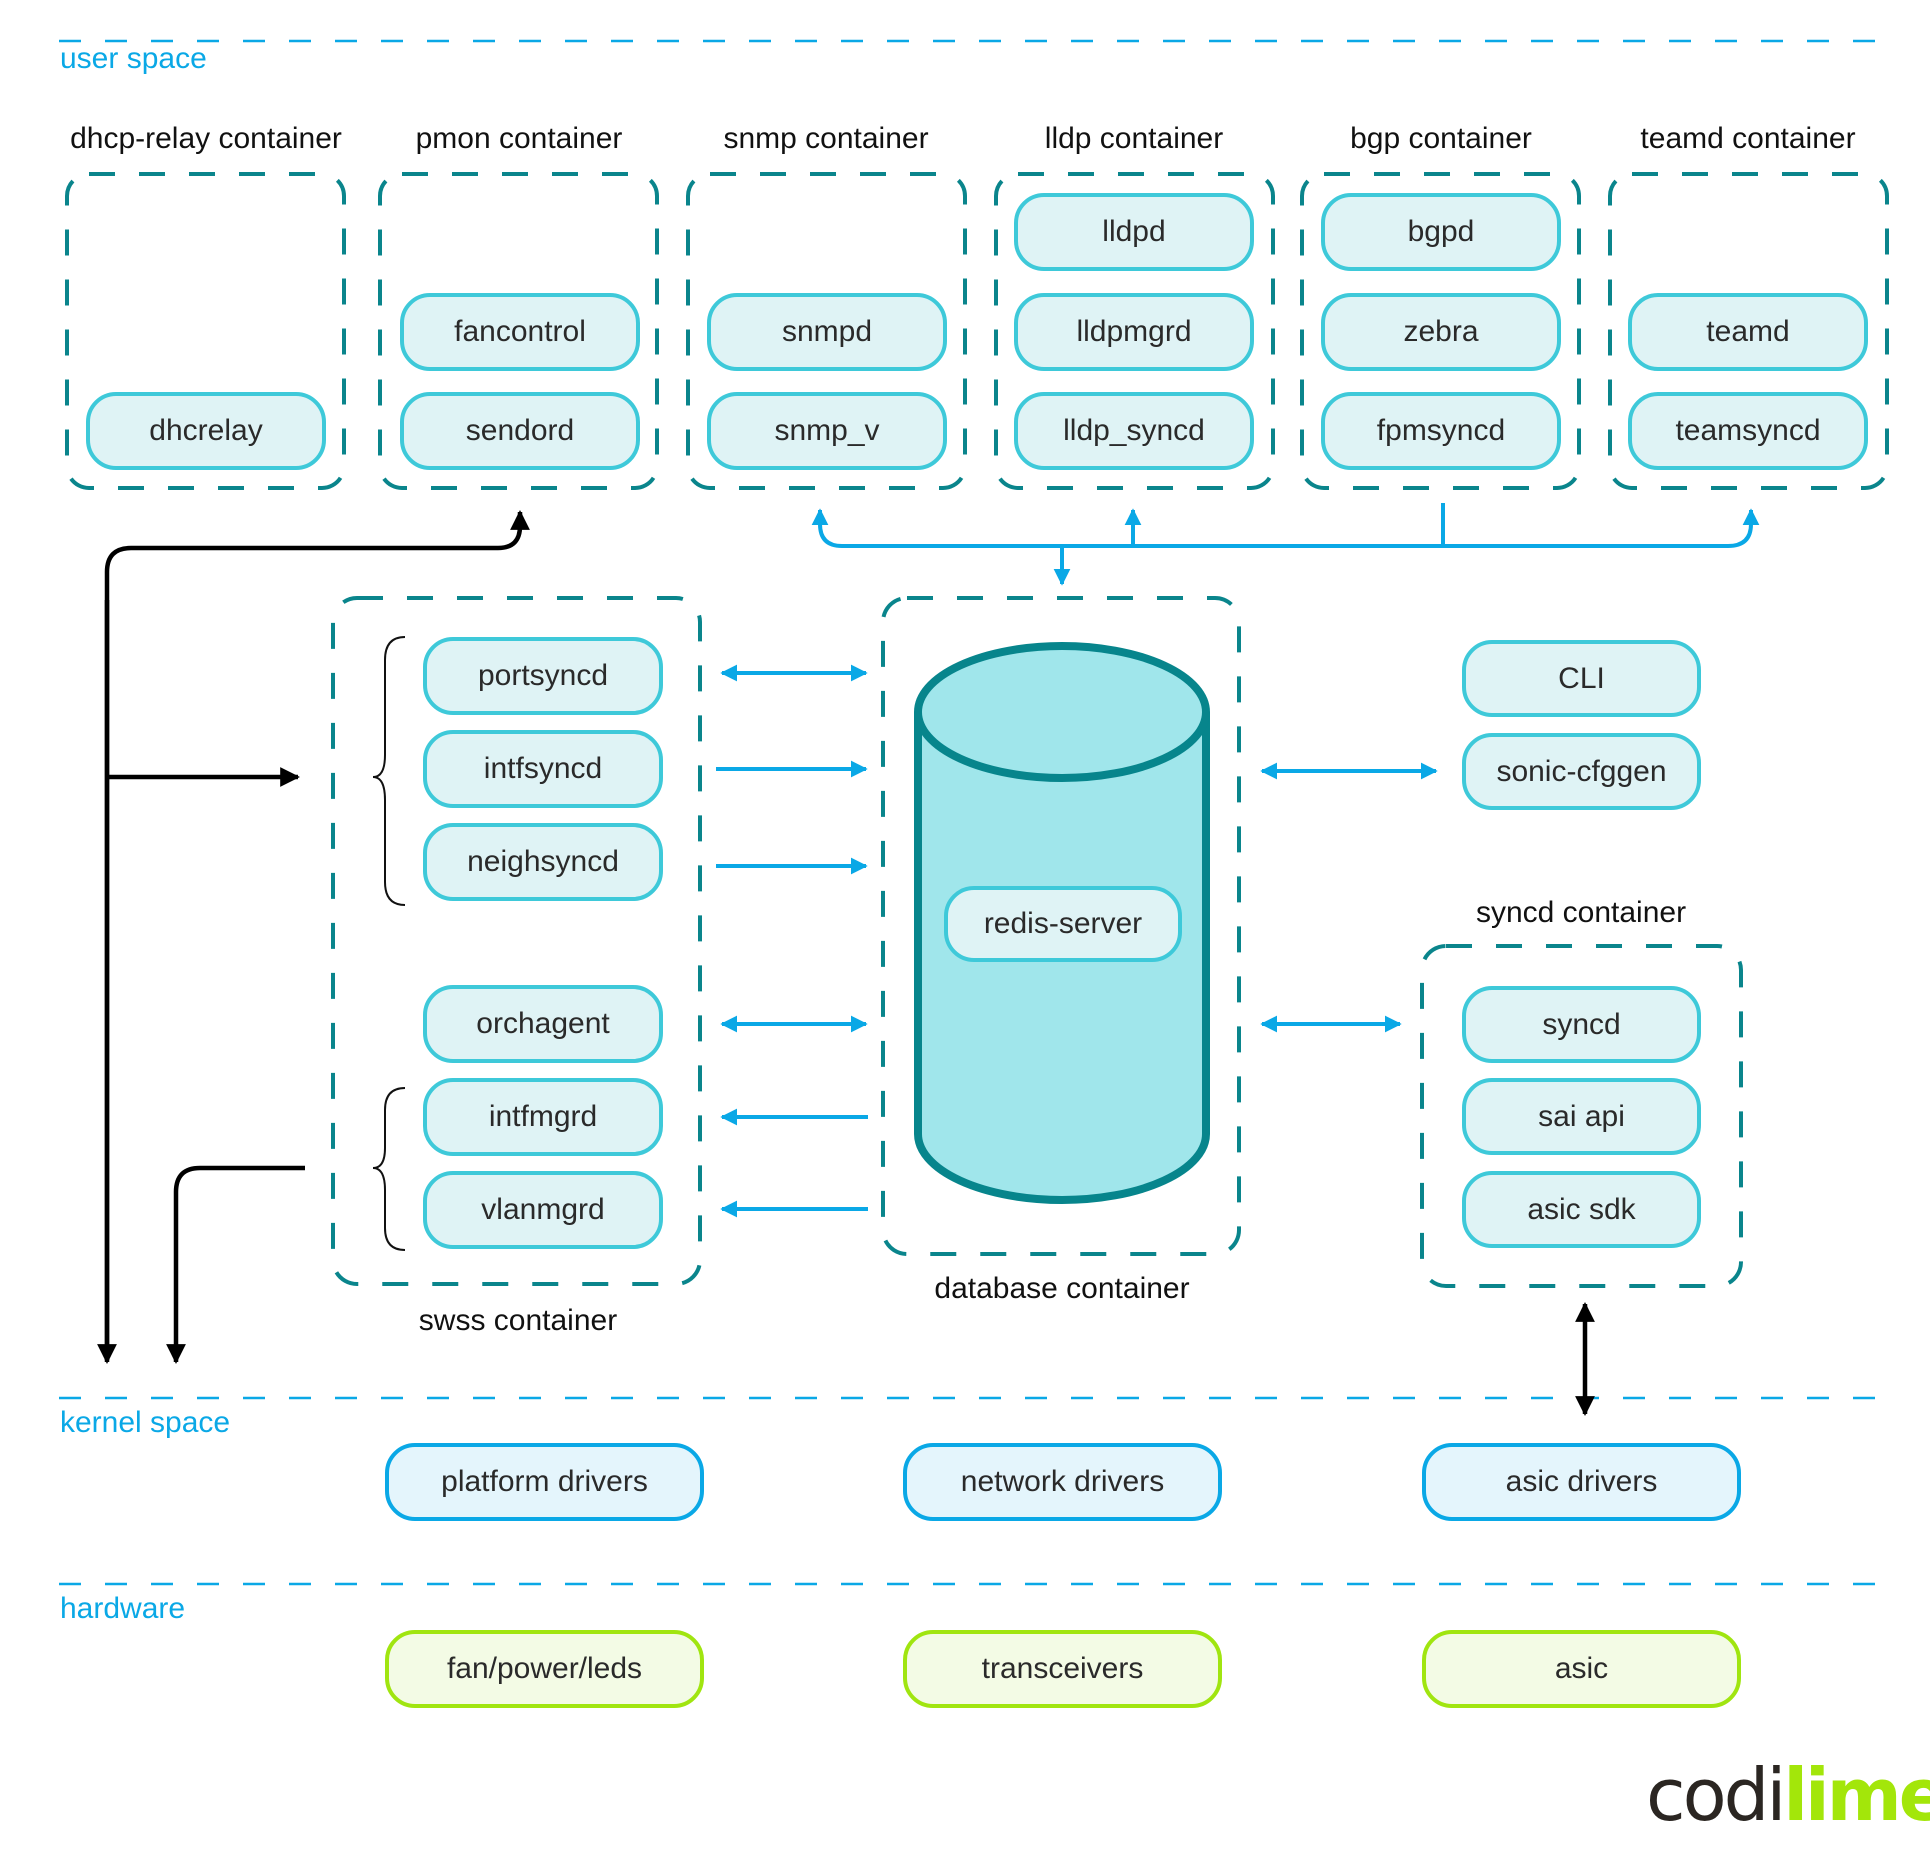 The height and width of the screenshot is (1864, 1930). I want to click on zone-label-user-space: user space, so click(133, 58).